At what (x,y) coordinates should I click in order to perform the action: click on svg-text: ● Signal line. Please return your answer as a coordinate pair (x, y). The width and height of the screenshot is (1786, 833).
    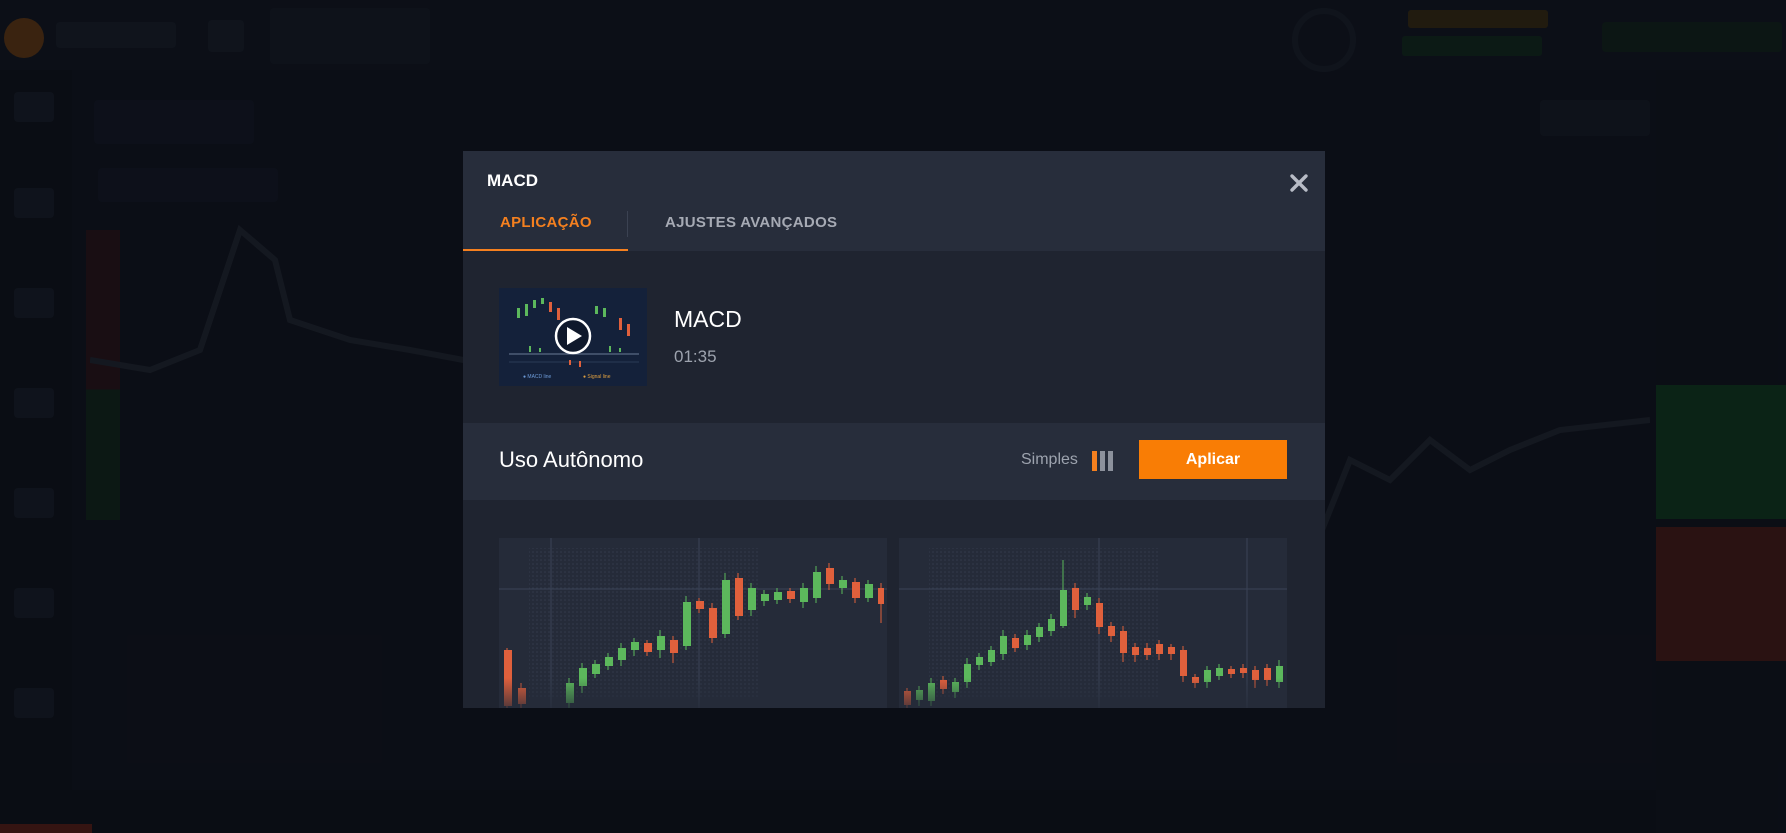
    Looking at the image, I should click on (597, 377).